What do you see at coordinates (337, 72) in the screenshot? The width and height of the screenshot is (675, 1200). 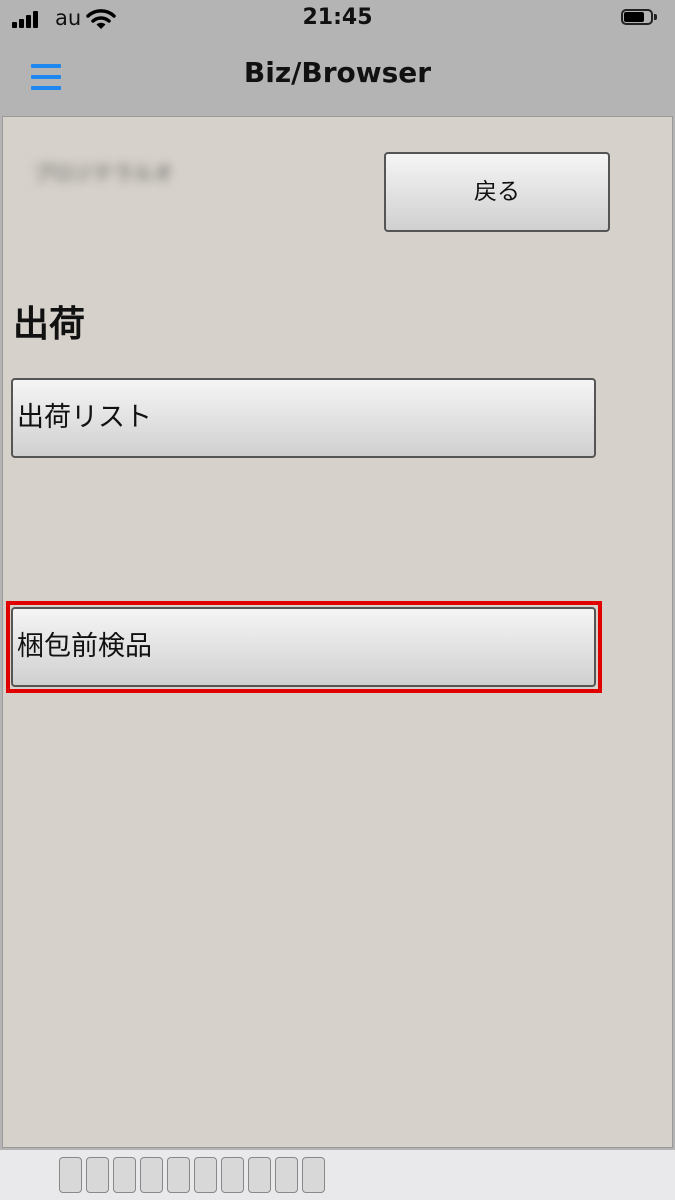 I see `nav-title: Biz/Browser` at bounding box center [337, 72].